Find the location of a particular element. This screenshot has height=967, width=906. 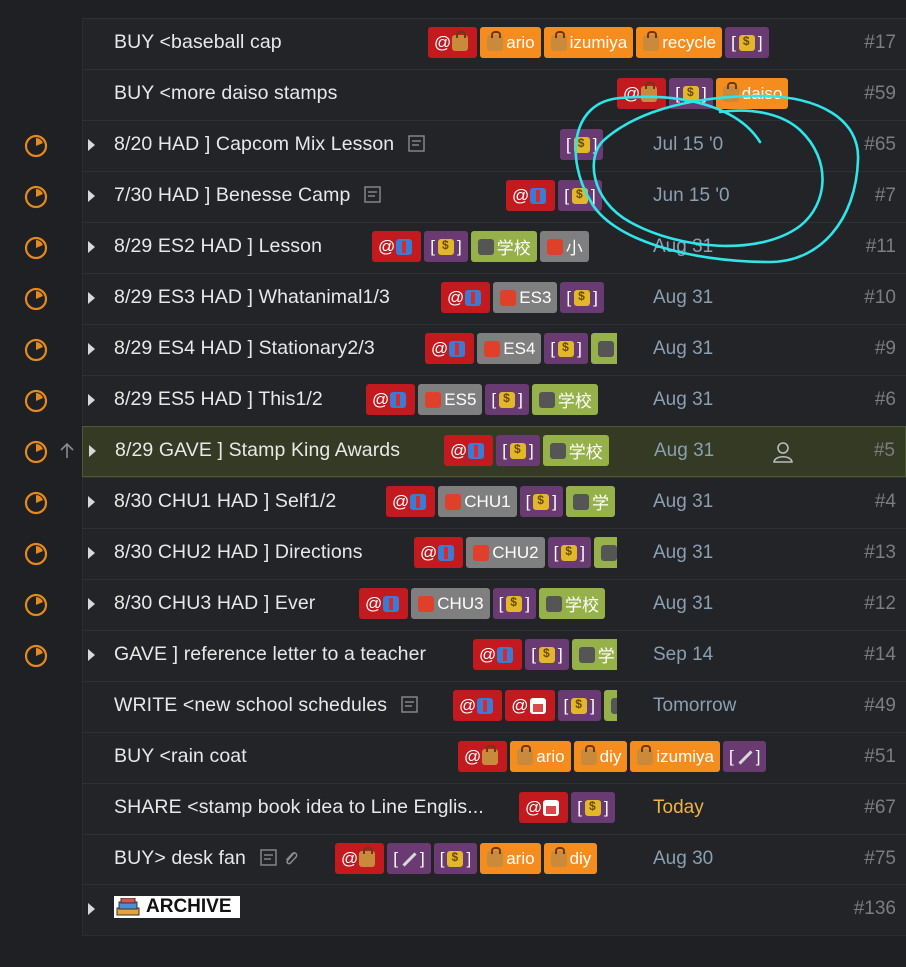

task-title: 8/29 ES3 HAD ] Whatanimal1/3 is located at coordinates (252, 297).